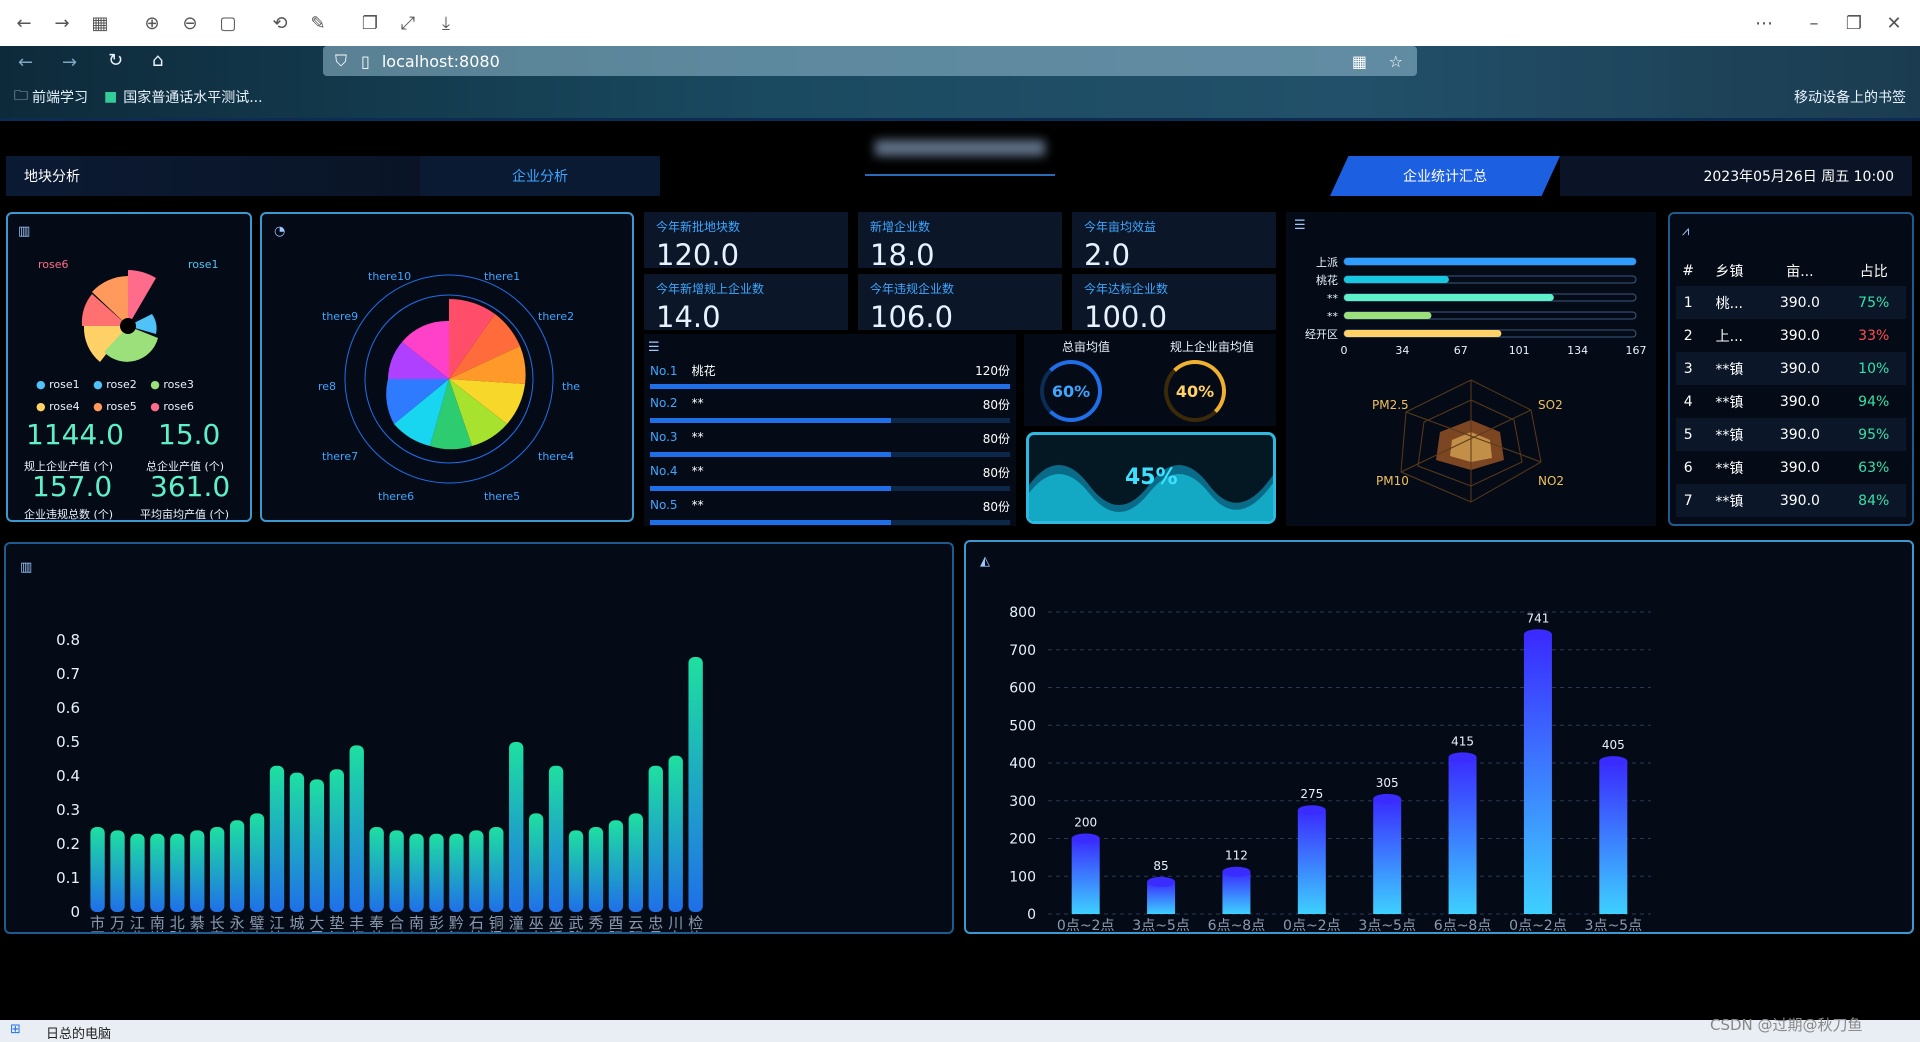 This screenshot has width=1920, height=1042. I want to click on home-icon: ⌂, so click(157, 60).